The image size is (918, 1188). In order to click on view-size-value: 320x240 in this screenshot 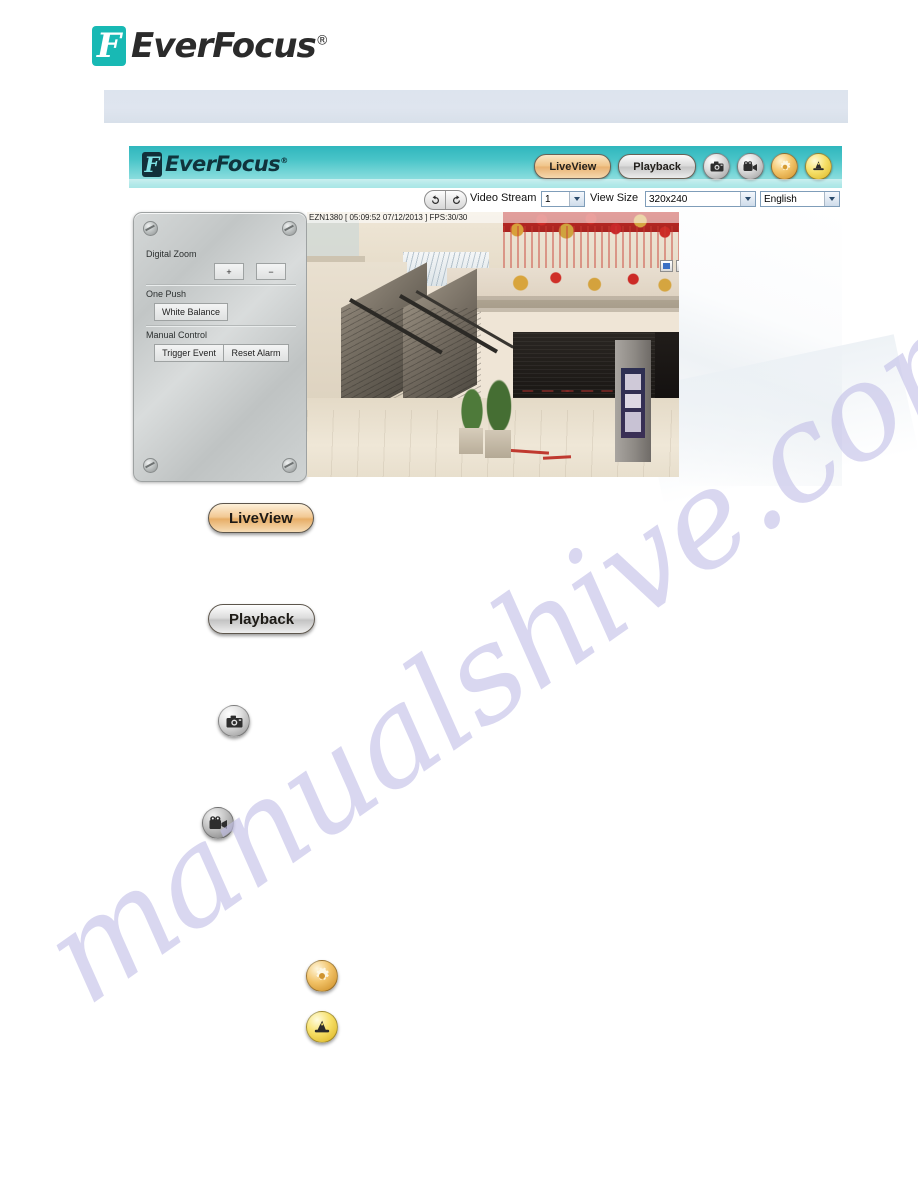, I will do `click(668, 199)`.